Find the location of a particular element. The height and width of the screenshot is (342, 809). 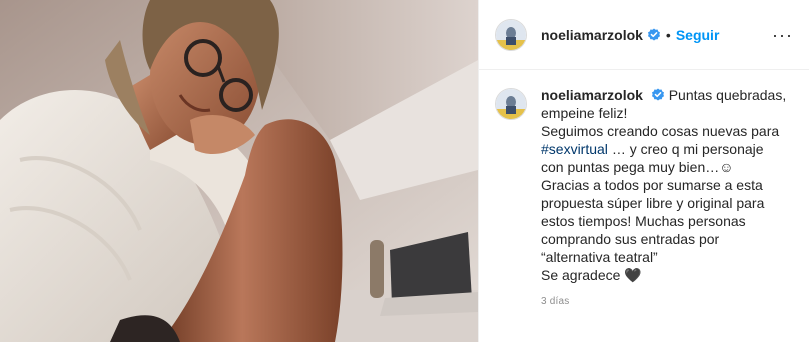

caption-line: Seguimos creando cosas nuevas para is located at coordinates (660, 131).